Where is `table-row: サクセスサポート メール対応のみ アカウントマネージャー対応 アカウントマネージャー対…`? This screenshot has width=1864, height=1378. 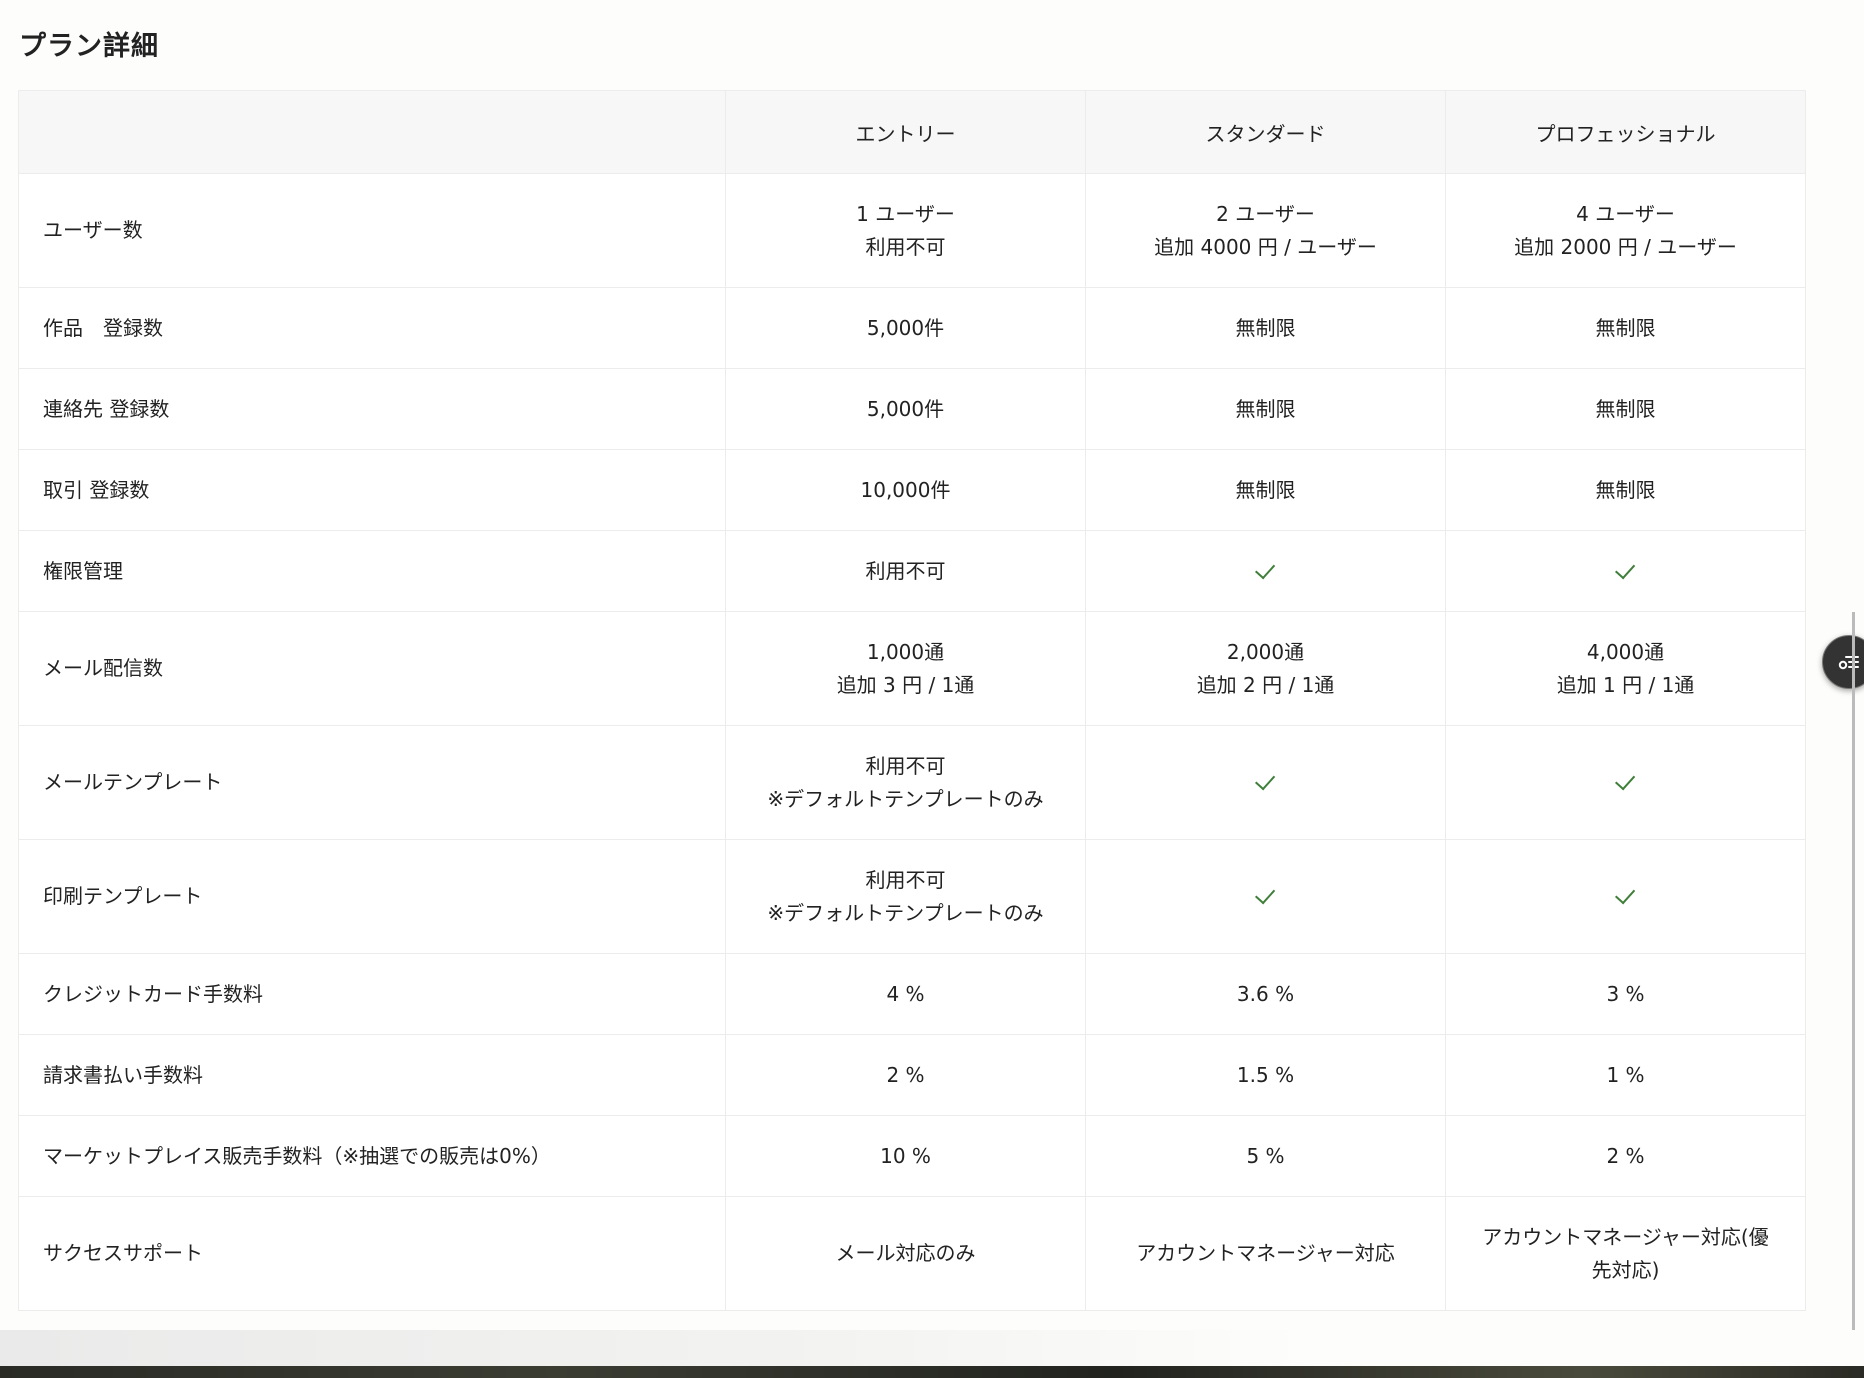 table-row: サクセスサポート メール対応のみ アカウントマネージャー対応 アカウントマネージャー対… is located at coordinates (912, 1253).